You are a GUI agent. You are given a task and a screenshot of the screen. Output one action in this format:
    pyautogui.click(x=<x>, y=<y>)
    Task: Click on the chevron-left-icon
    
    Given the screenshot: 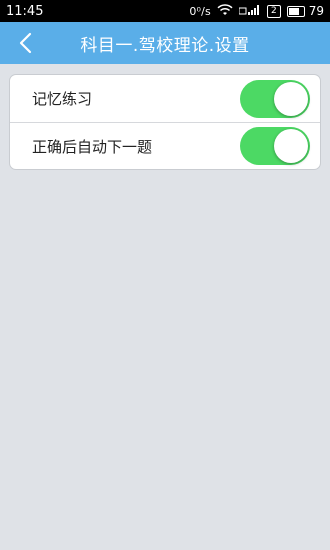 What is the action you would take?
    pyautogui.click(x=25, y=43)
    